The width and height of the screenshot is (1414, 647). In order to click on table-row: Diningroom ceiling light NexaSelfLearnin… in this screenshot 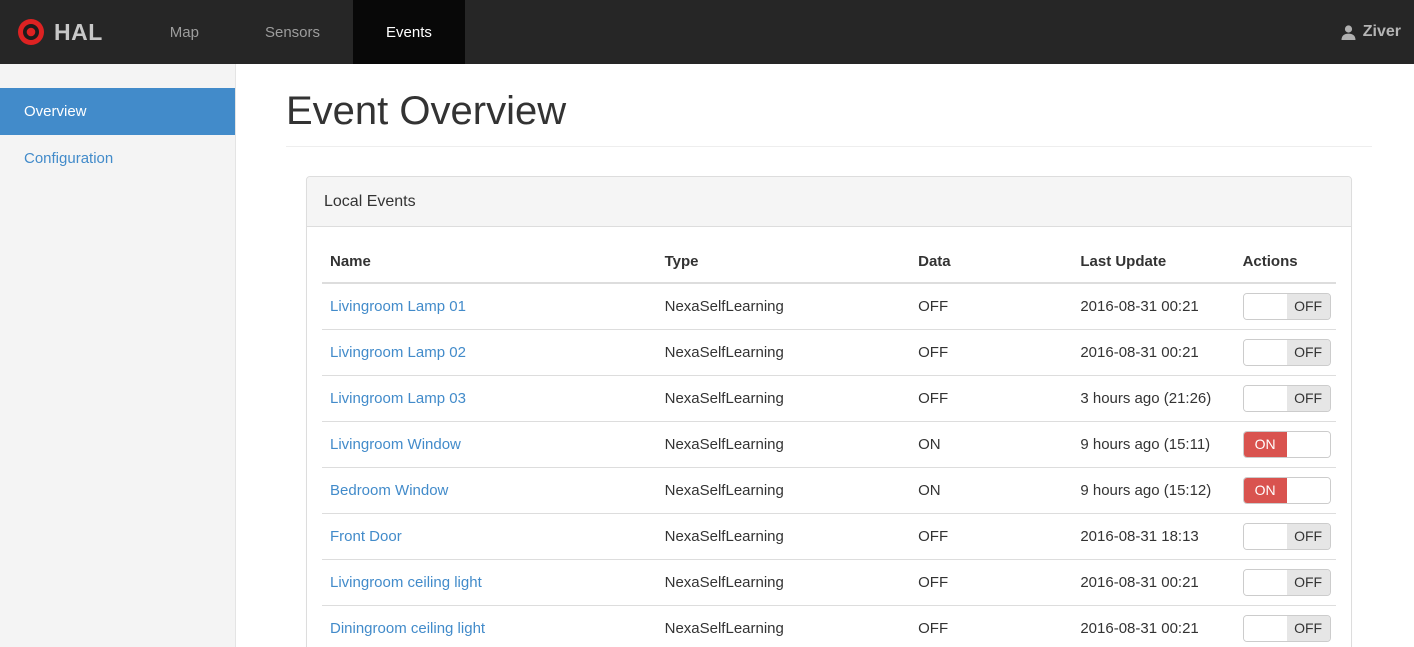, I will do `click(829, 626)`.